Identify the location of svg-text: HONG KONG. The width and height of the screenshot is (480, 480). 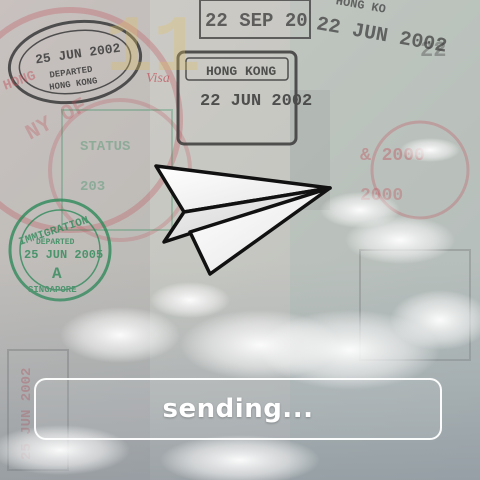
(241, 71).